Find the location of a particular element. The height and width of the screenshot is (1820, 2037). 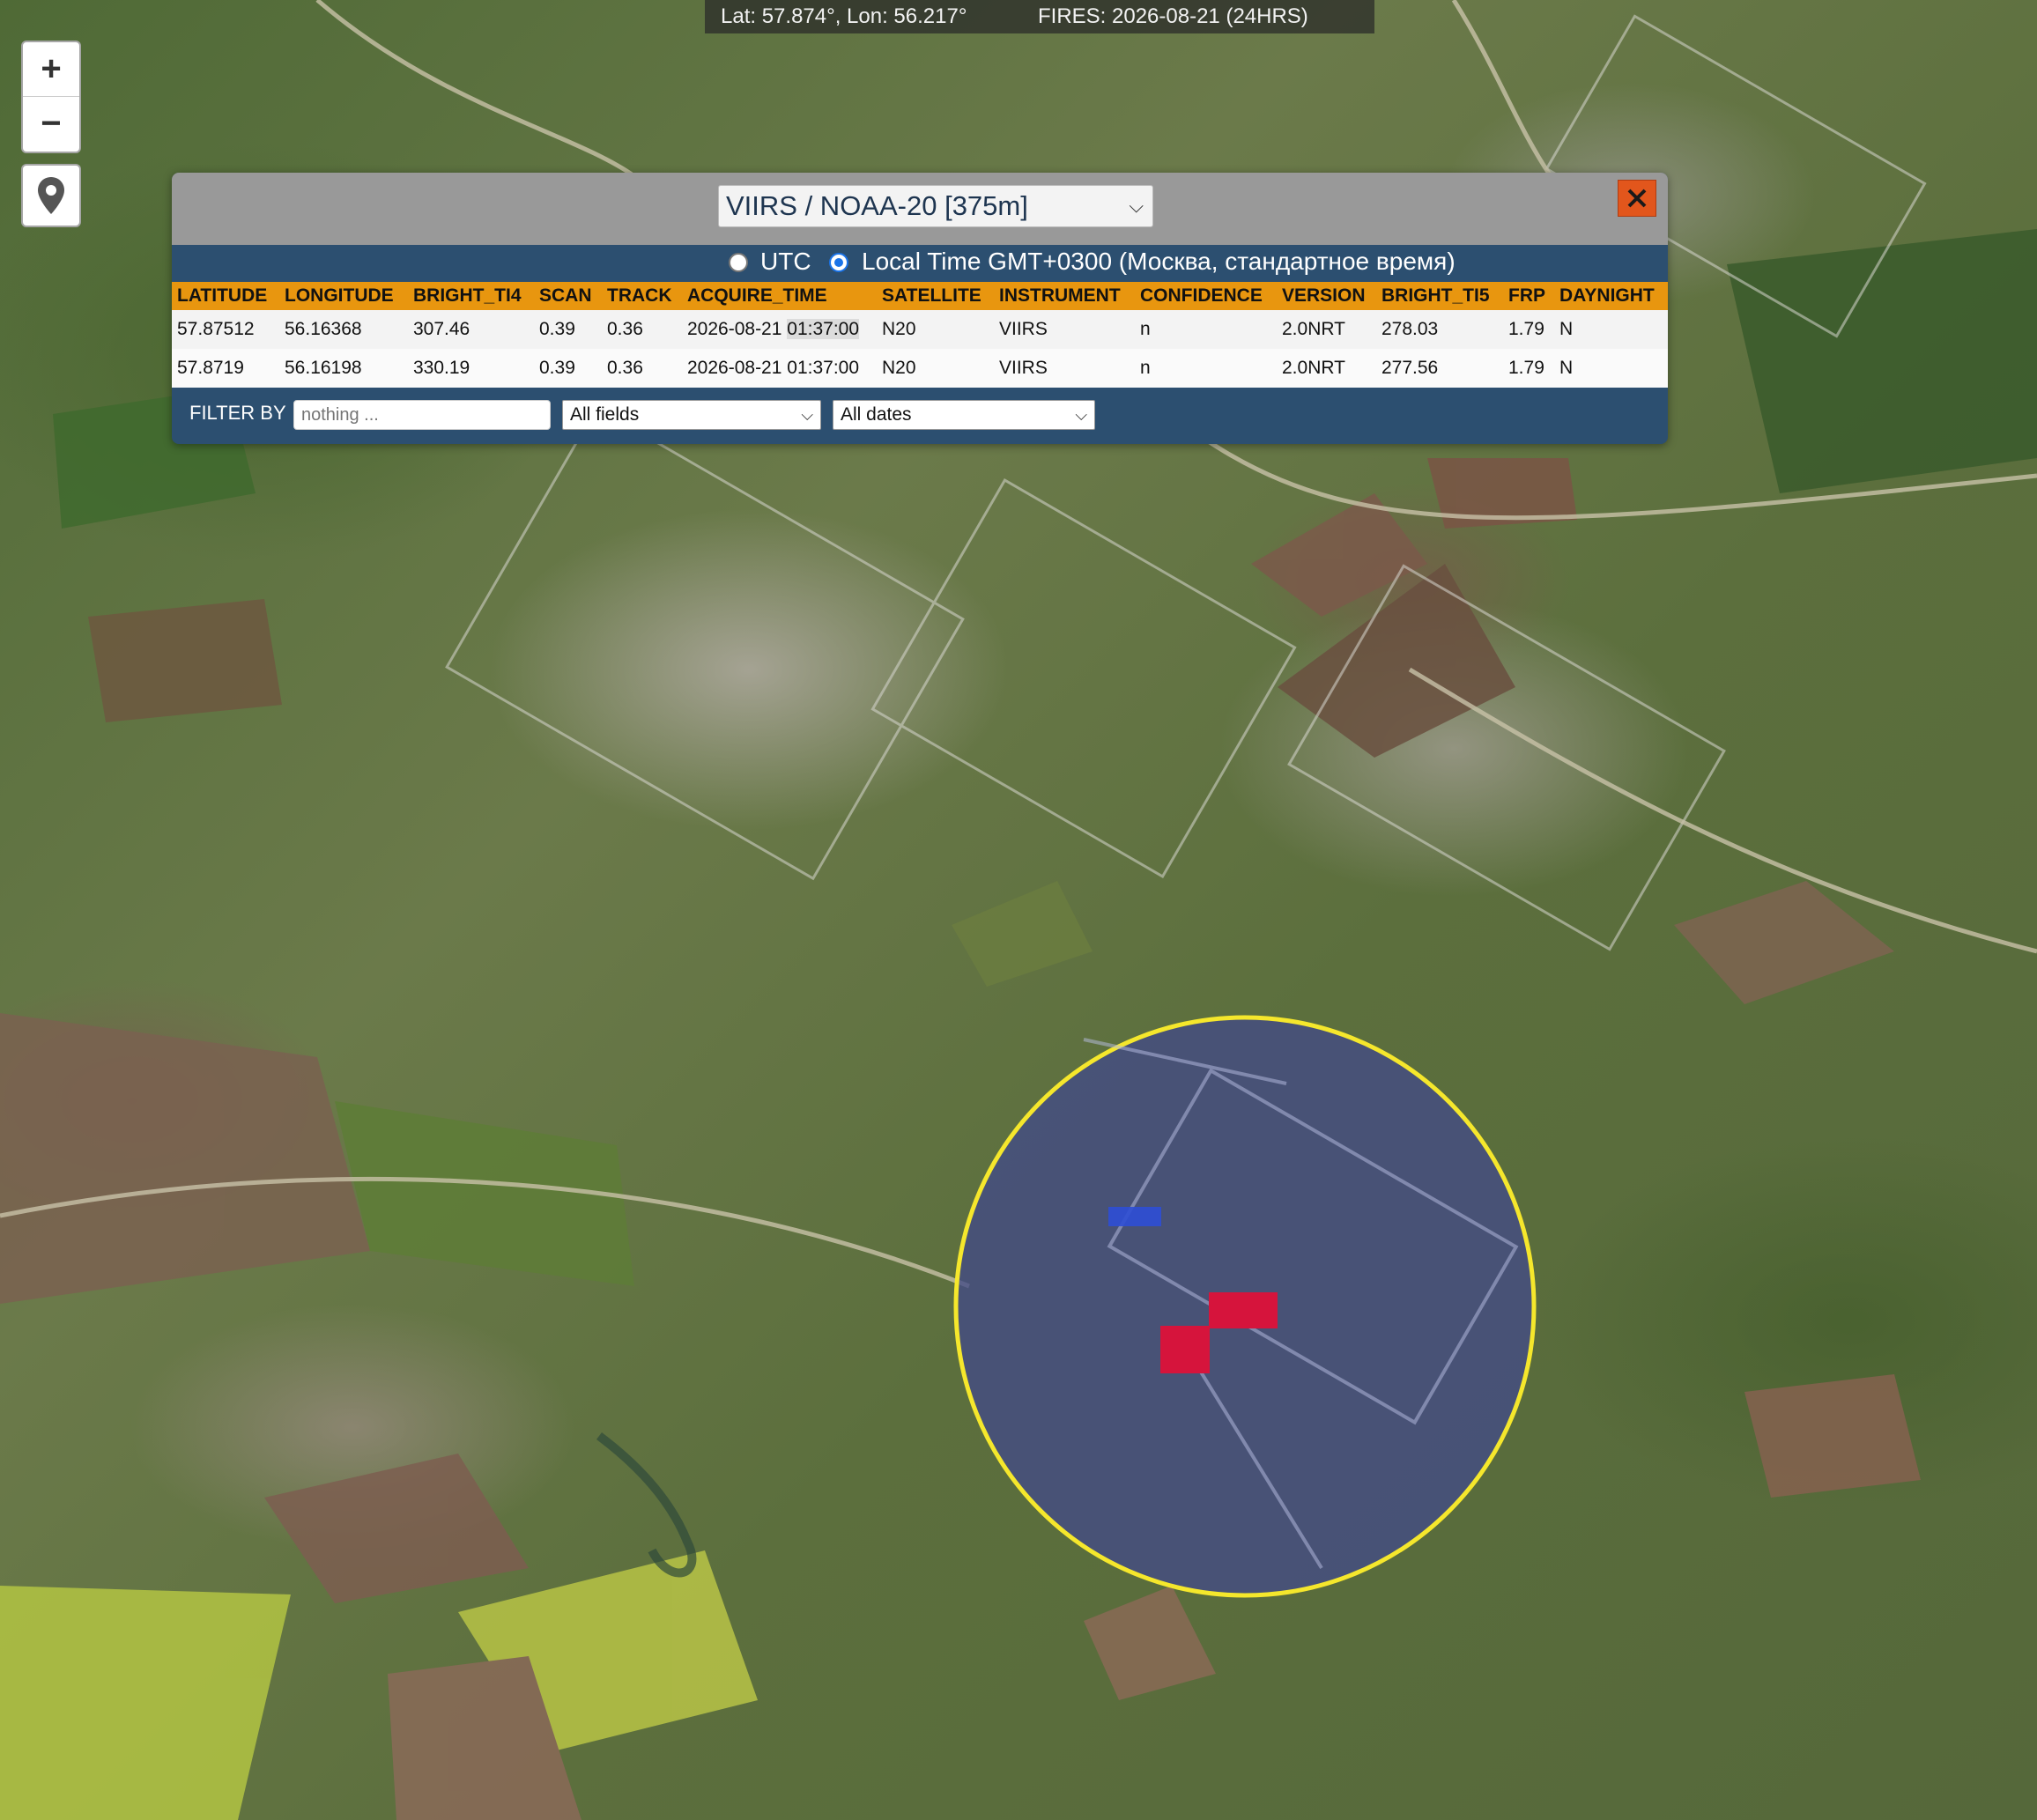

zoom-control: + − is located at coordinates (51, 97).